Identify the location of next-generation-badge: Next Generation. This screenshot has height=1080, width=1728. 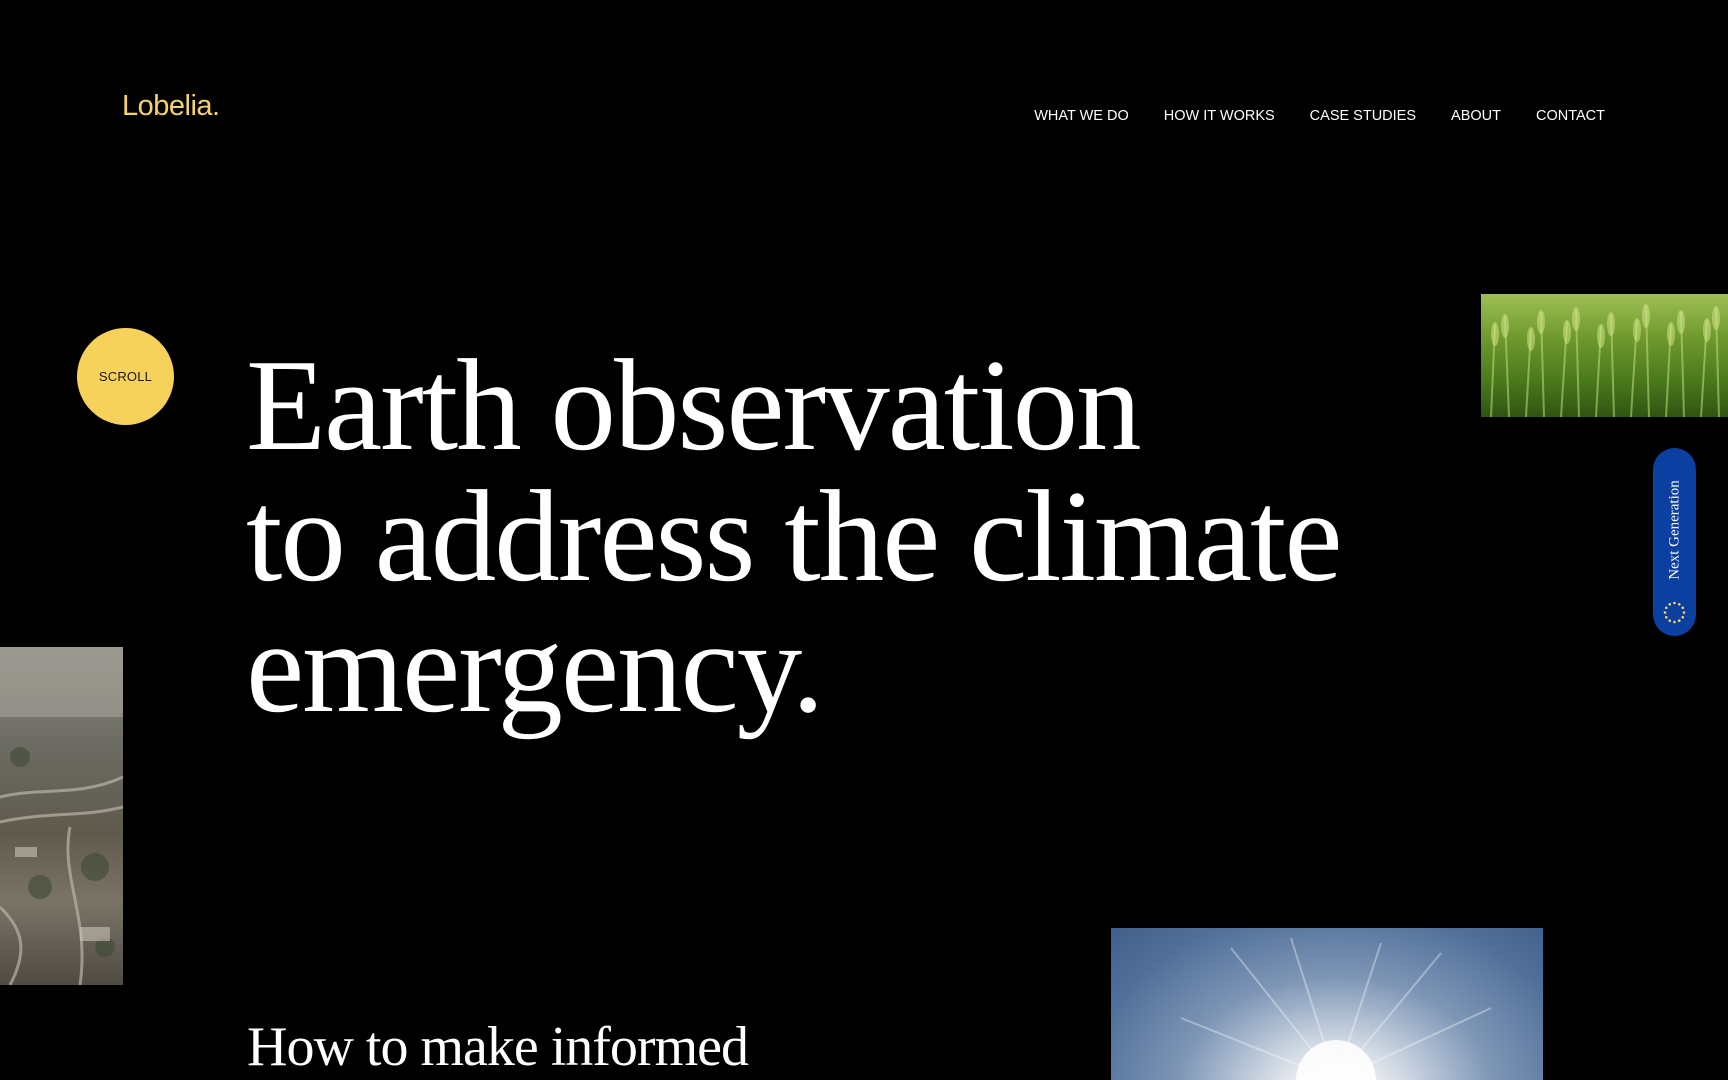
(1674, 542).